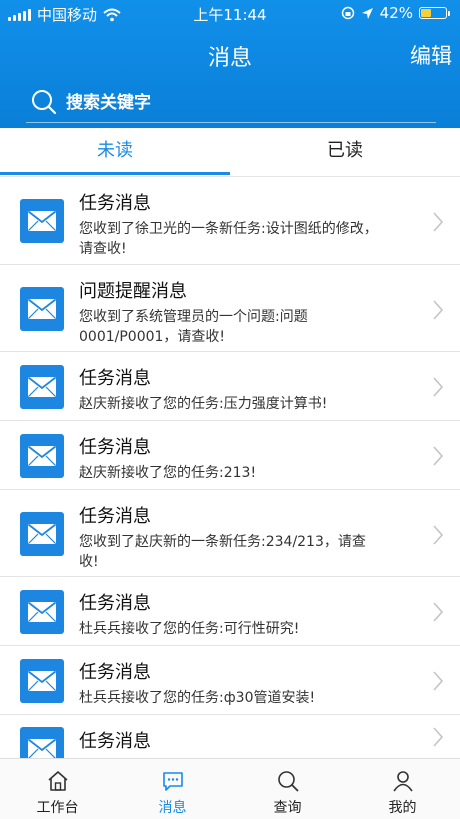  I want to click on rotation-lock-icon, so click(347, 13).